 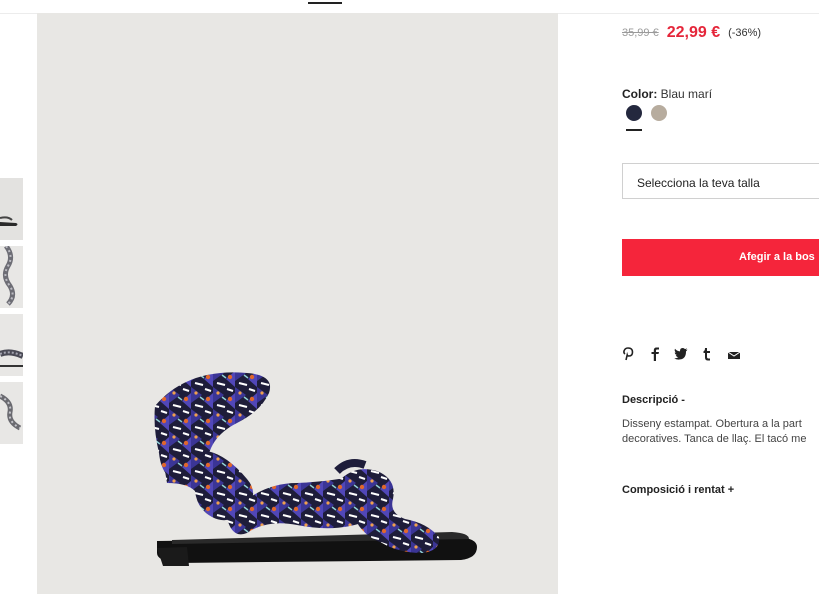 I want to click on color-label-title: Color:, so click(x=640, y=94).